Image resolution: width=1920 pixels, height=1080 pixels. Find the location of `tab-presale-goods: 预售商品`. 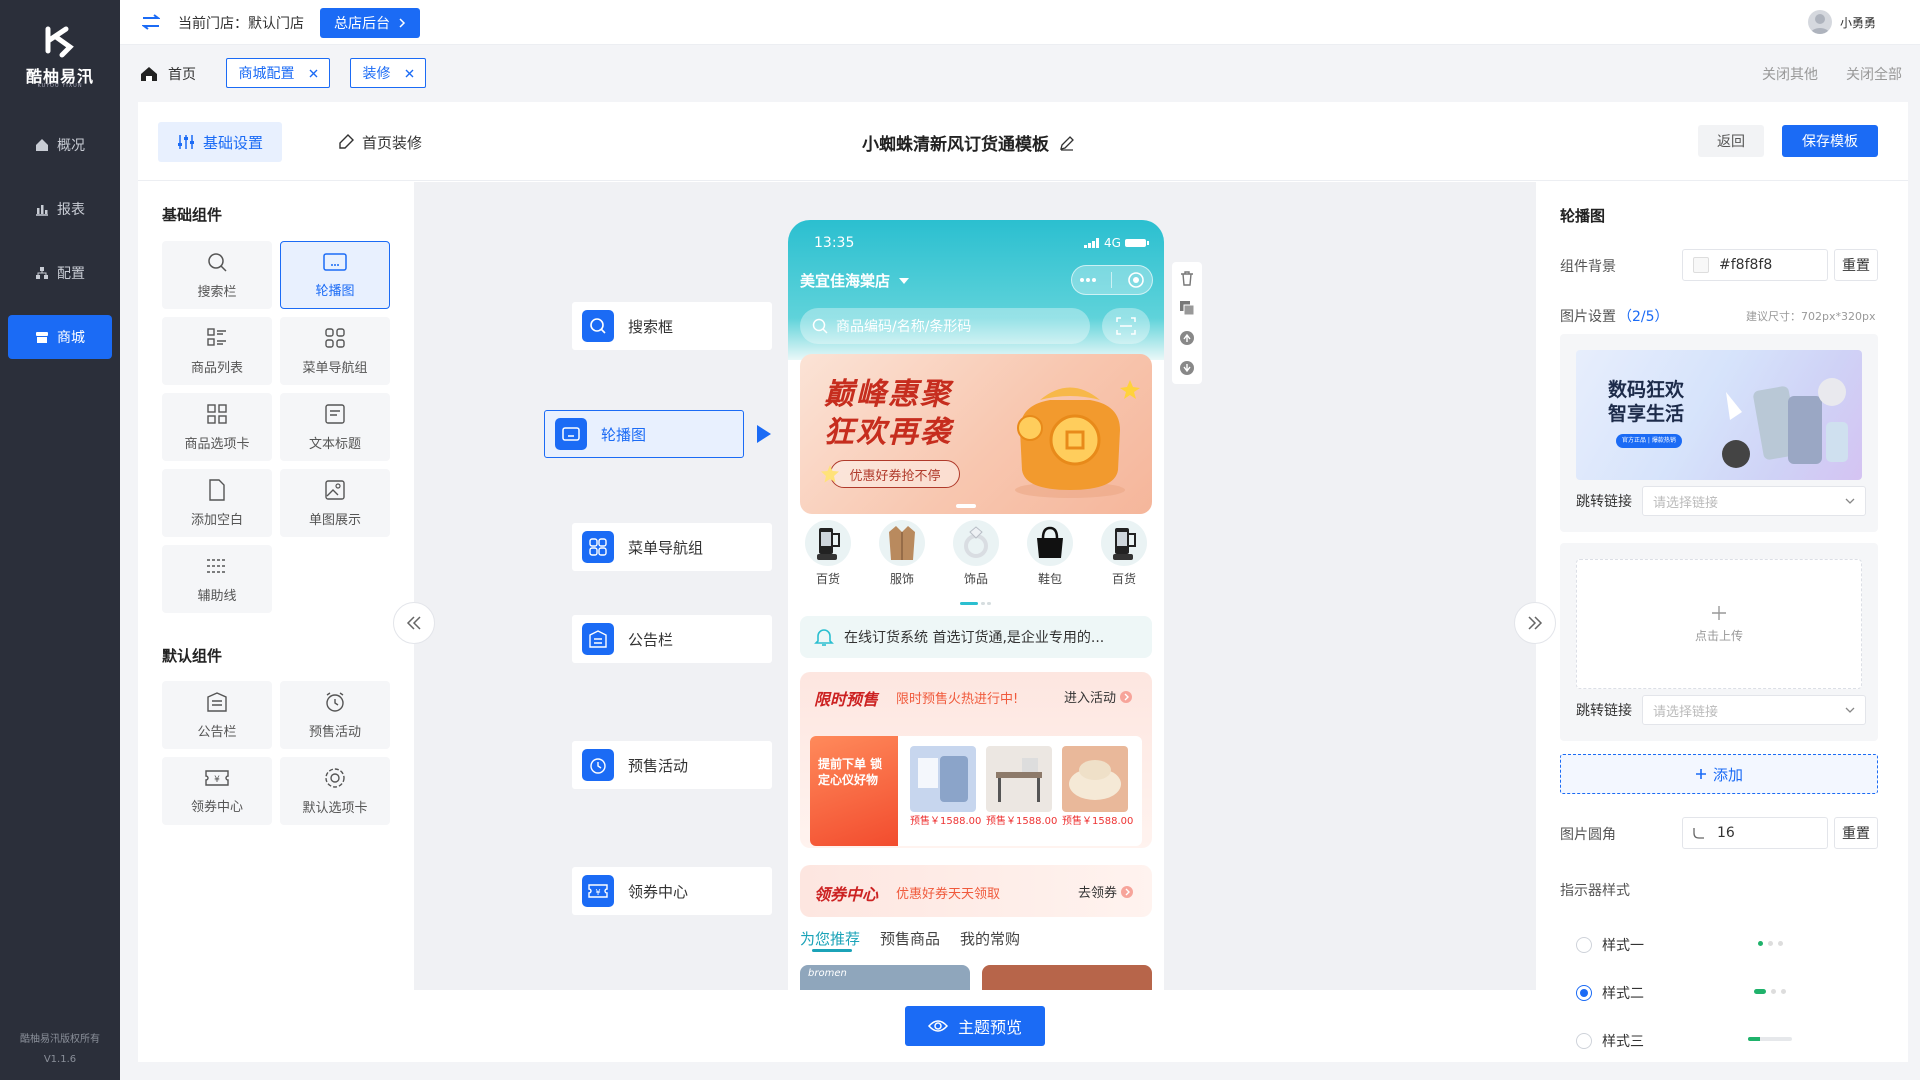

tab-presale-goods: 预售商品 is located at coordinates (910, 938).